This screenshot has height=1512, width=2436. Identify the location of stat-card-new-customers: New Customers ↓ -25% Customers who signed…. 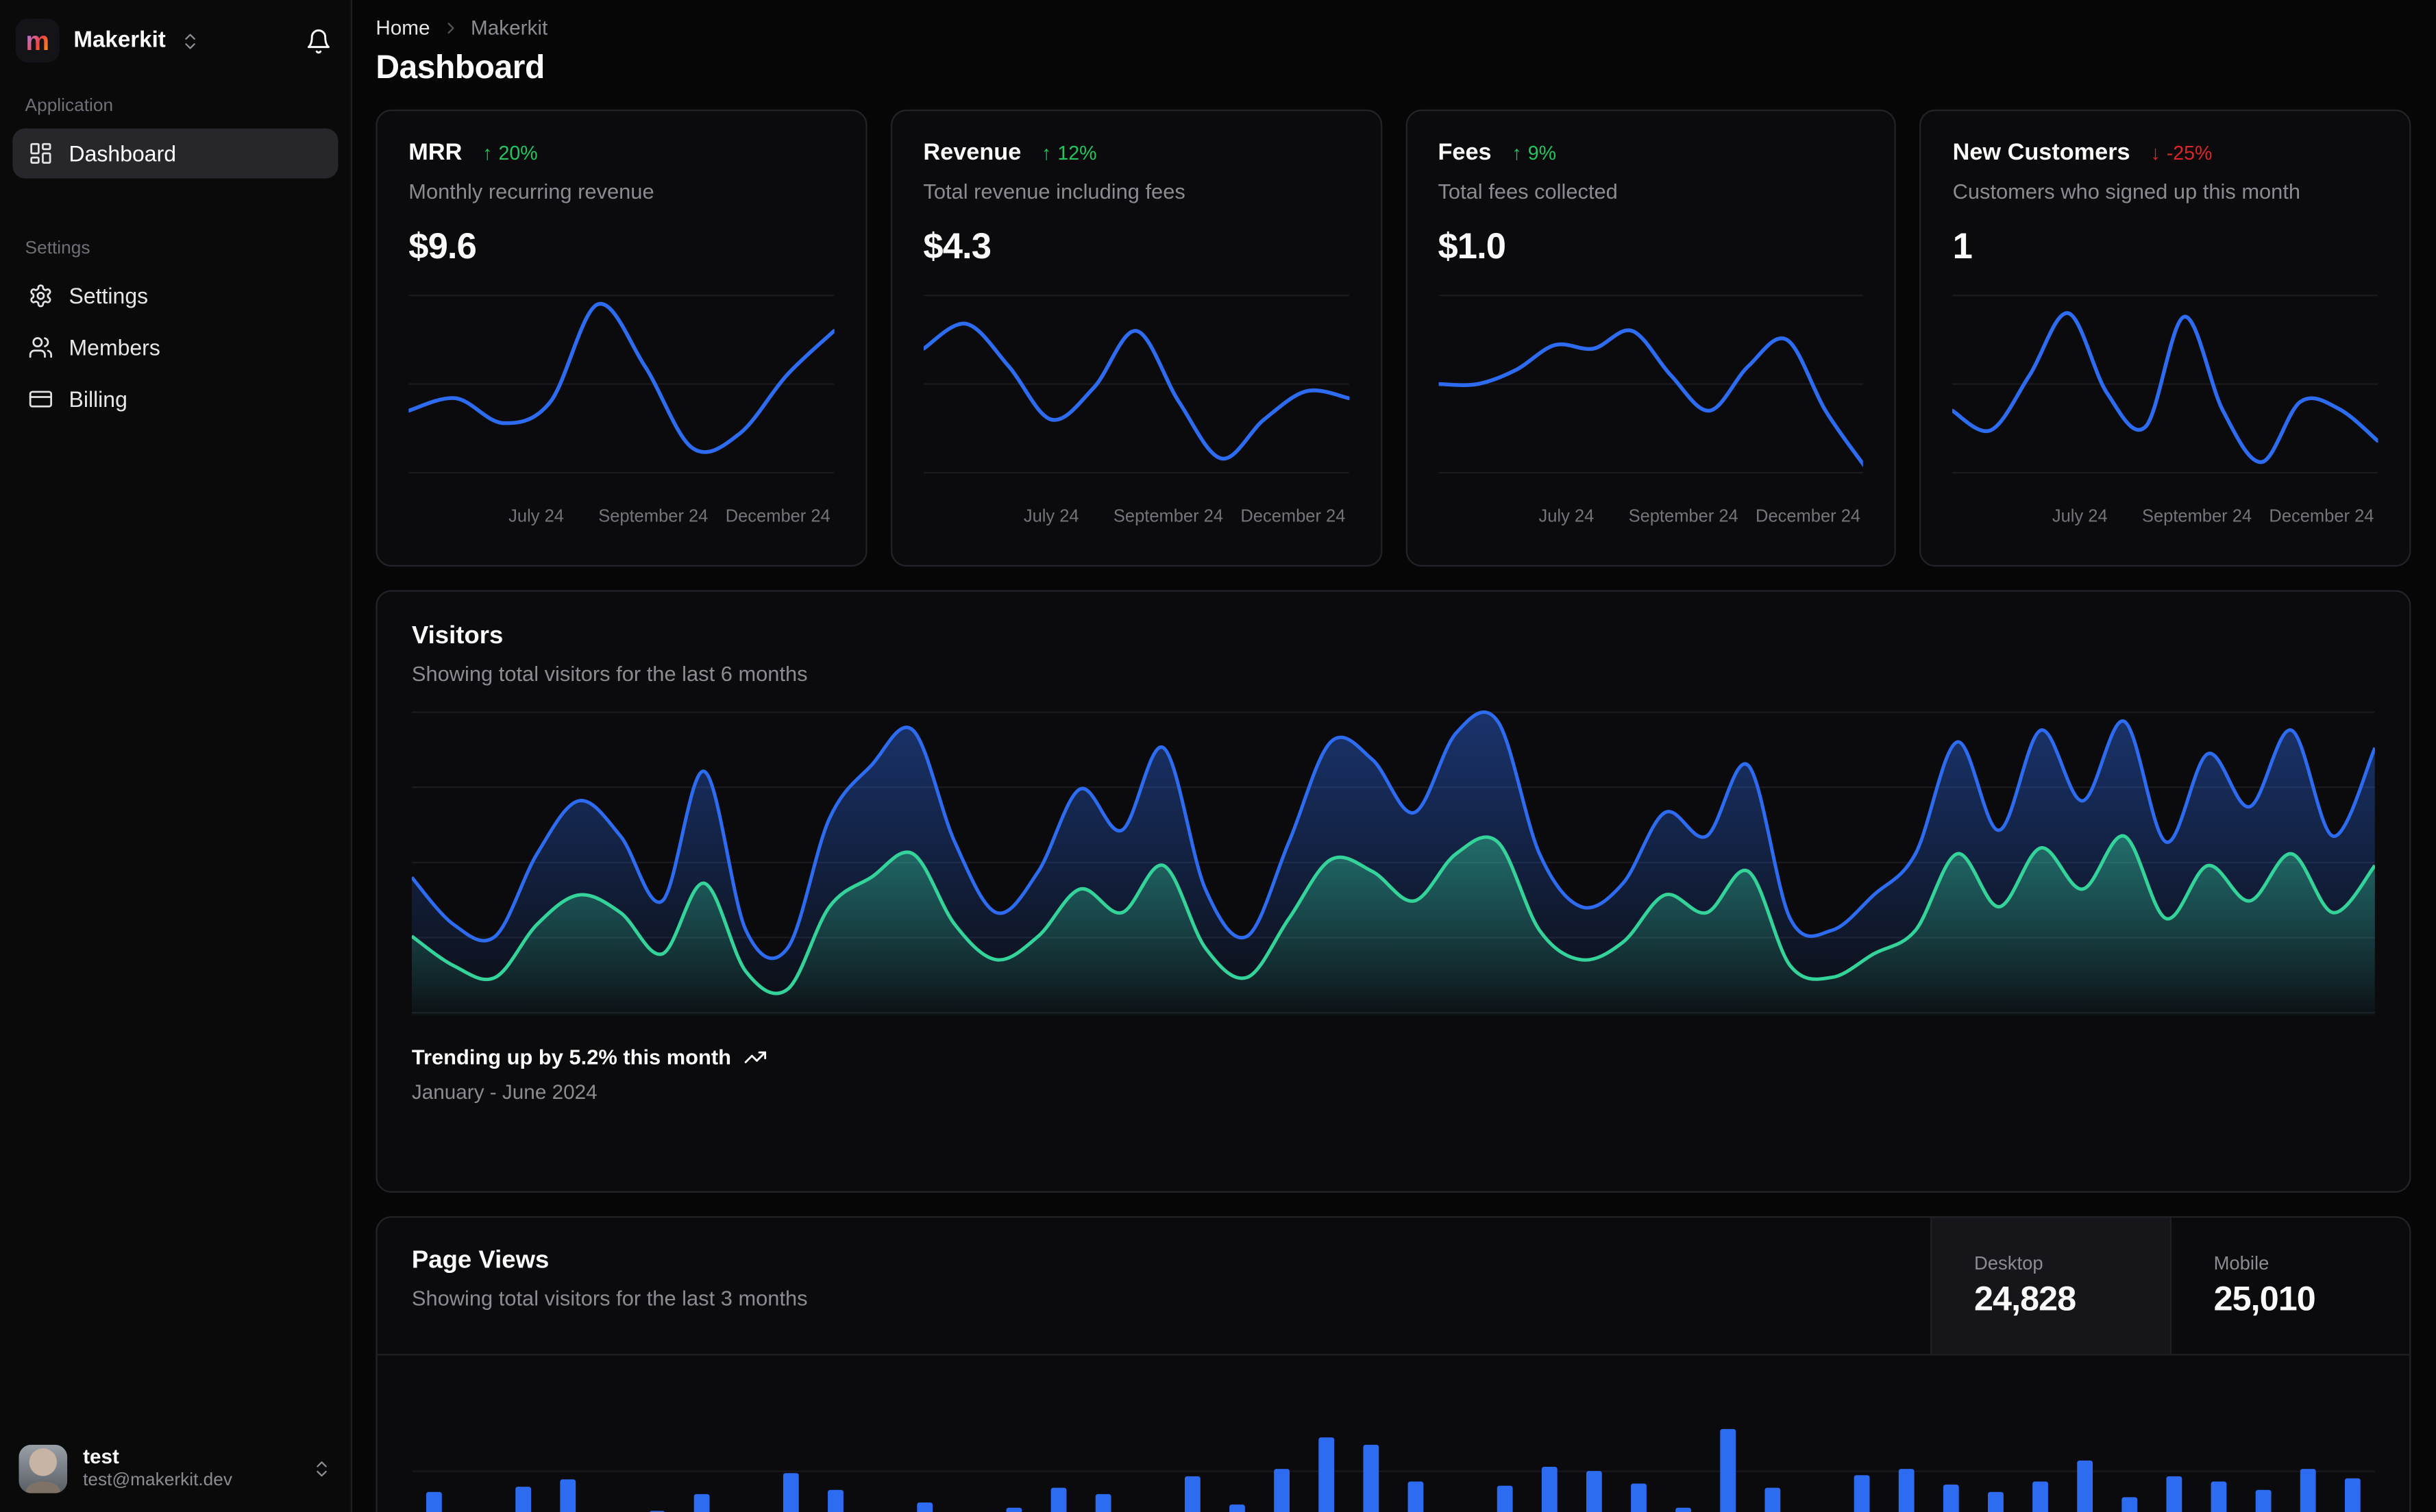
(2165, 338).